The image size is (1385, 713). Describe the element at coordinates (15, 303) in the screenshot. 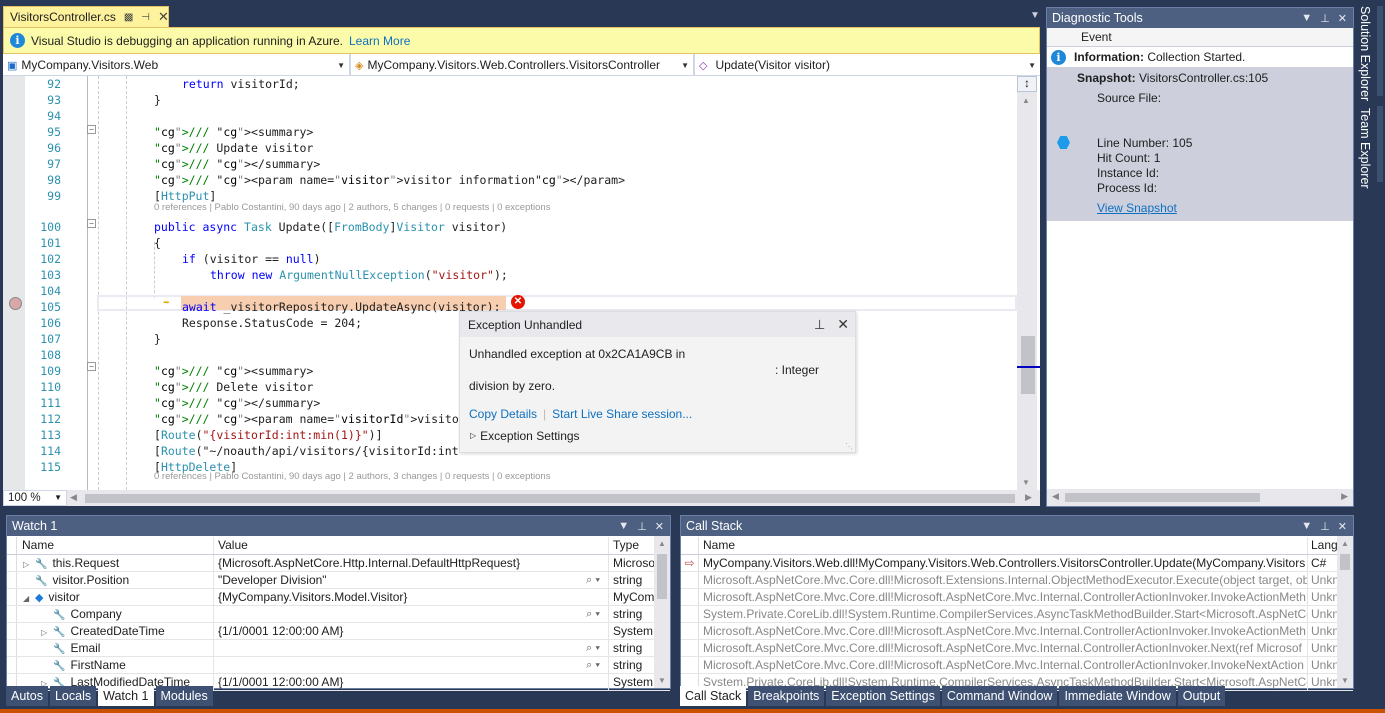

I see `snappoint-icon` at that location.